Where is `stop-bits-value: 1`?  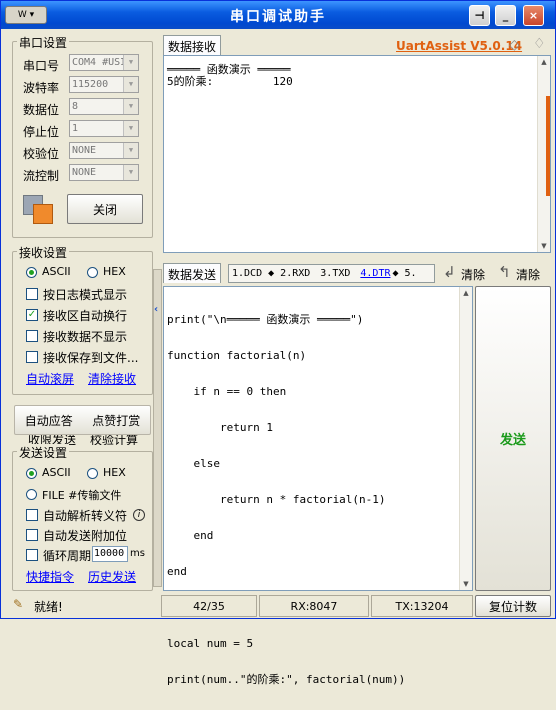
stop-bits-value: 1 is located at coordinates (75, 128).